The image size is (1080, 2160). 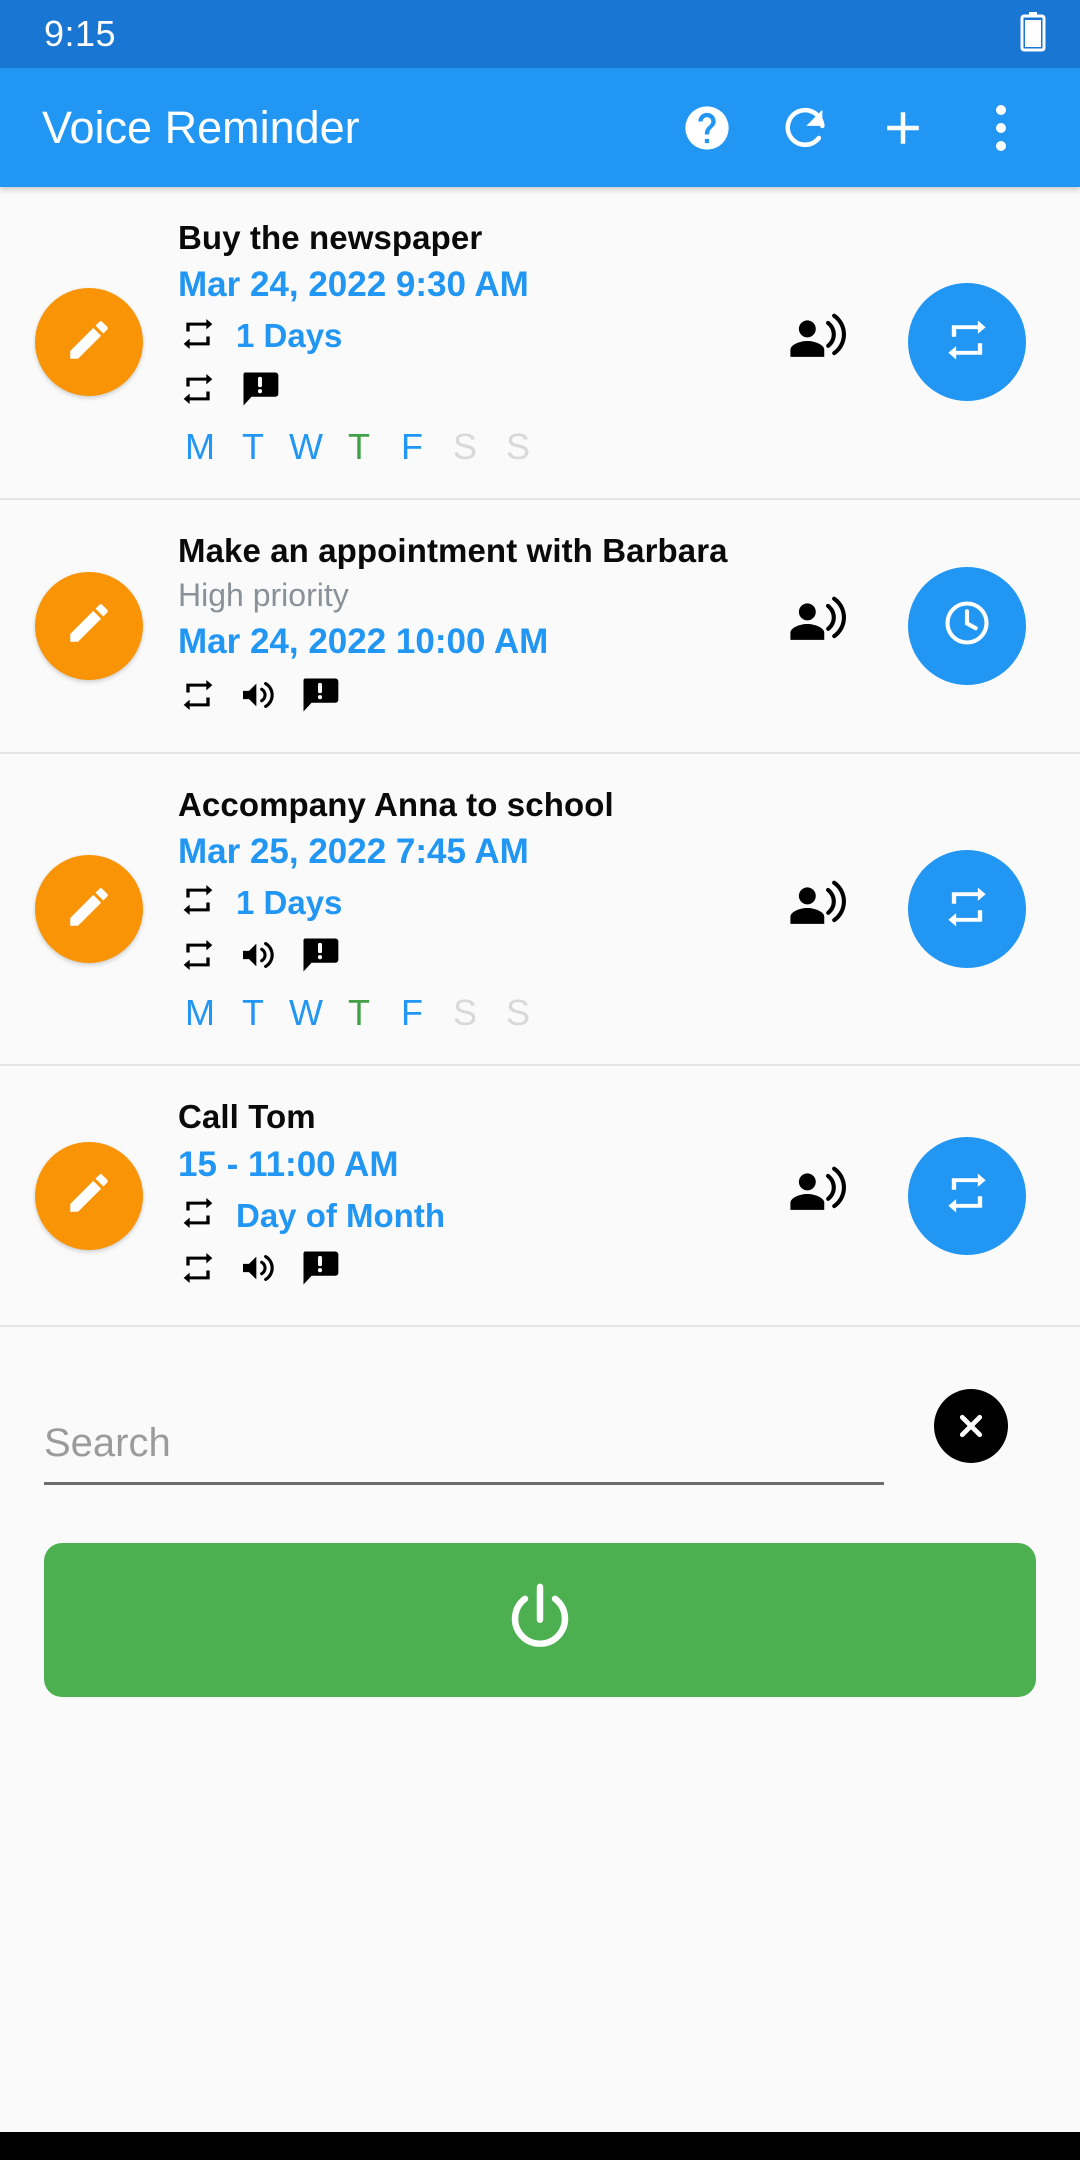 I want to click on power-icon, so click(x=540, y=1620).